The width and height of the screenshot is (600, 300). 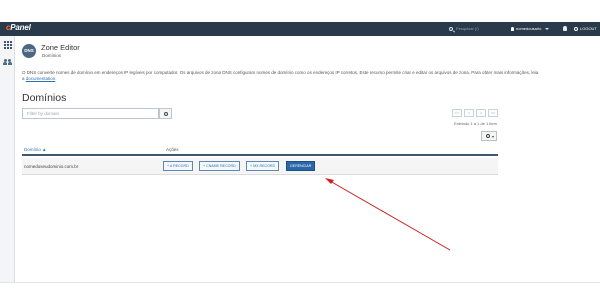 I want to click on gear-icon, so click(x=488, y=136).